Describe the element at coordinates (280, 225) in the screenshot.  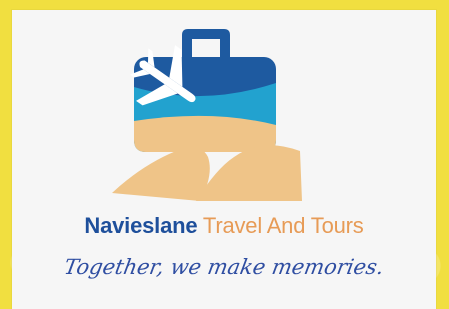
I see `brand-name-secondary: Travel And Tours` at that location.